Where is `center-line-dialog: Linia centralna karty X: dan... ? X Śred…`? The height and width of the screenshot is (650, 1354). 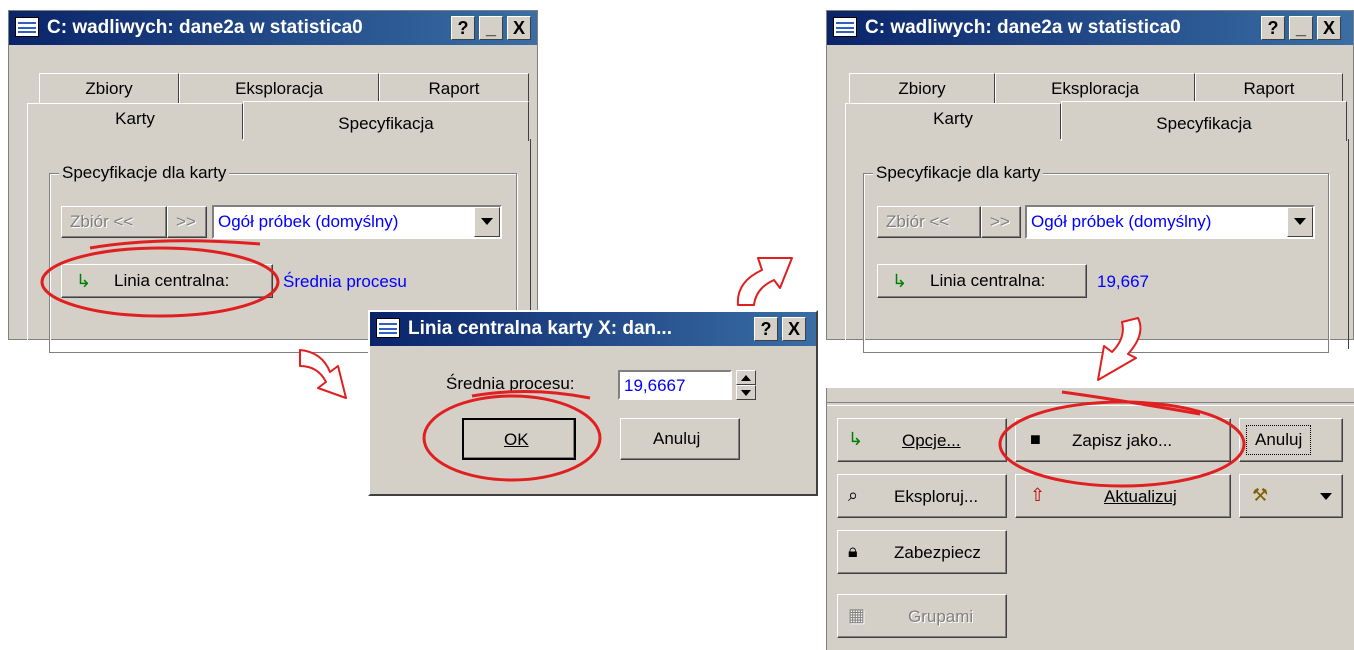
center-line-dialog: Linia centralna karty X: dan... ? X Śred… is located at coordinates (593, 403).